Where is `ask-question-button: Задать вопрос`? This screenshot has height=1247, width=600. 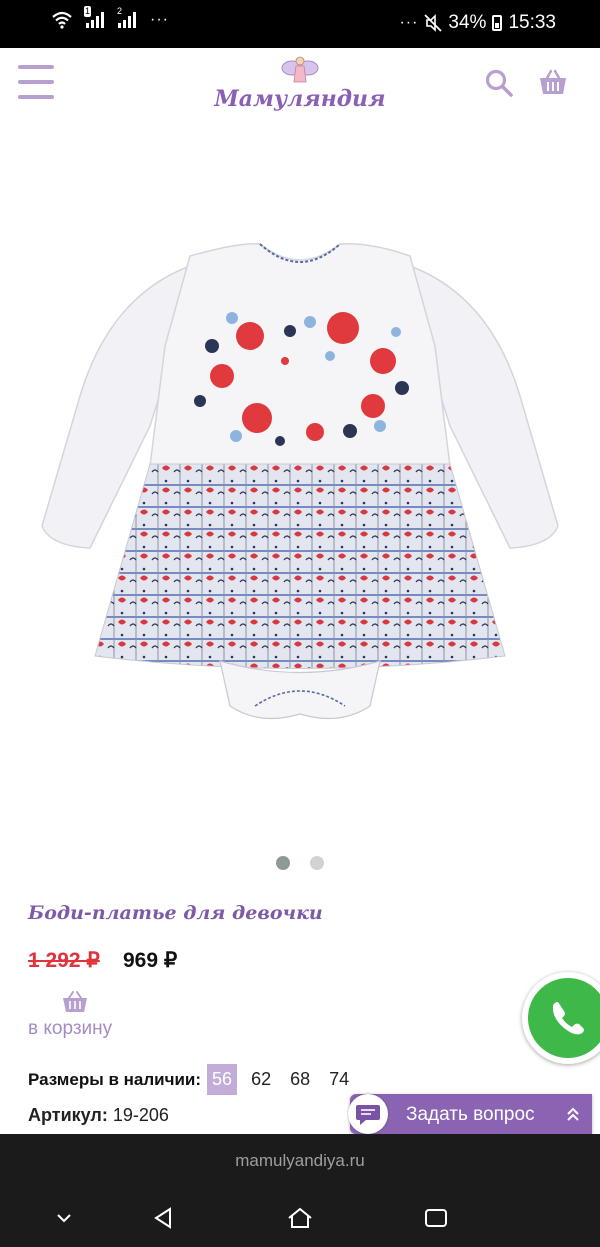 ask-question-button: Задать вопрос is located at coordinates (470, 1114).